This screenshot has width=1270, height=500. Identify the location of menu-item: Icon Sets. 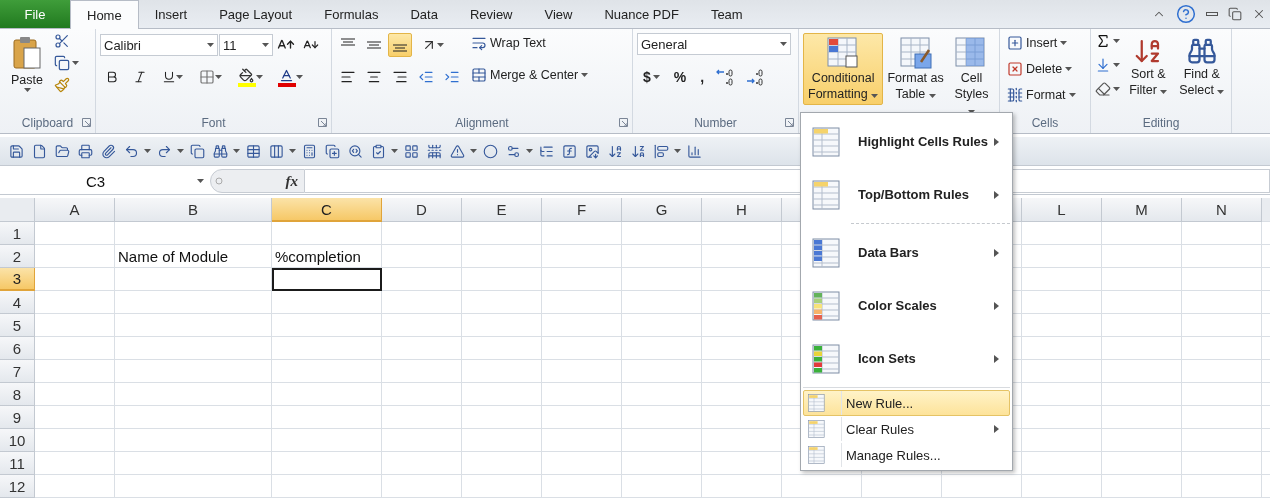
(906, 358).